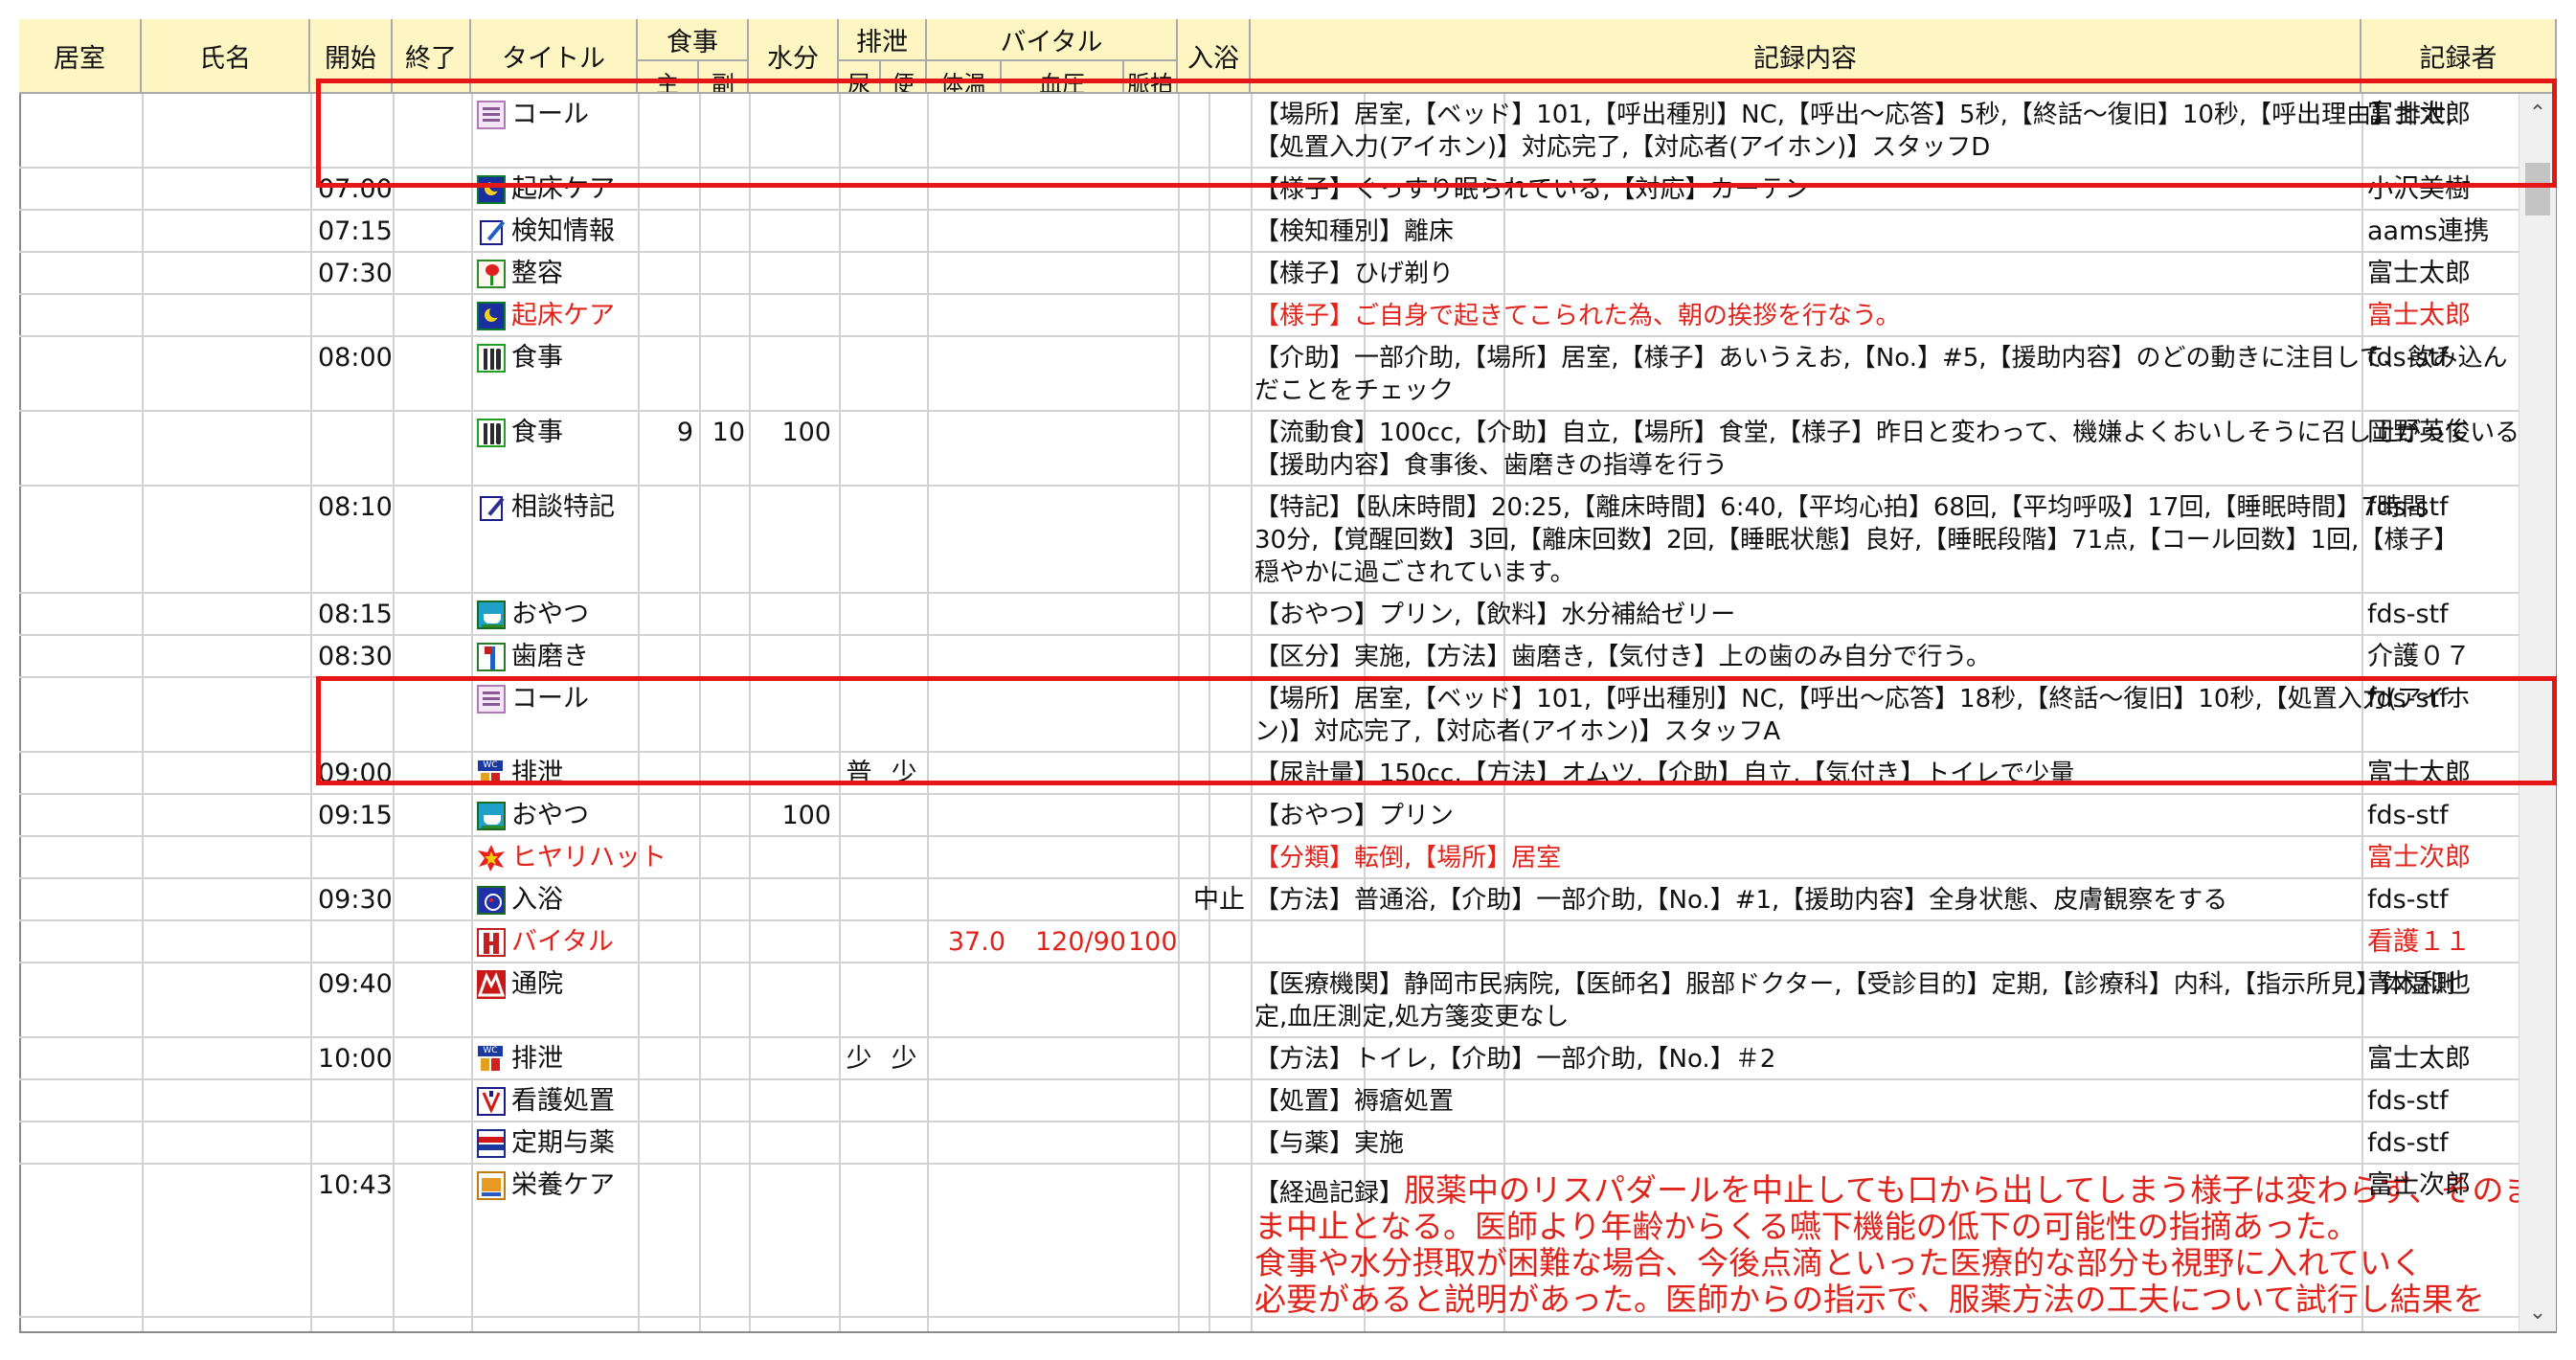 The image size is (2576, 1360). What do you see at coordinates (2419, 942) in the screenshot?
I see `recorder-name: 看護１１` at bounding box center [2419, 942].